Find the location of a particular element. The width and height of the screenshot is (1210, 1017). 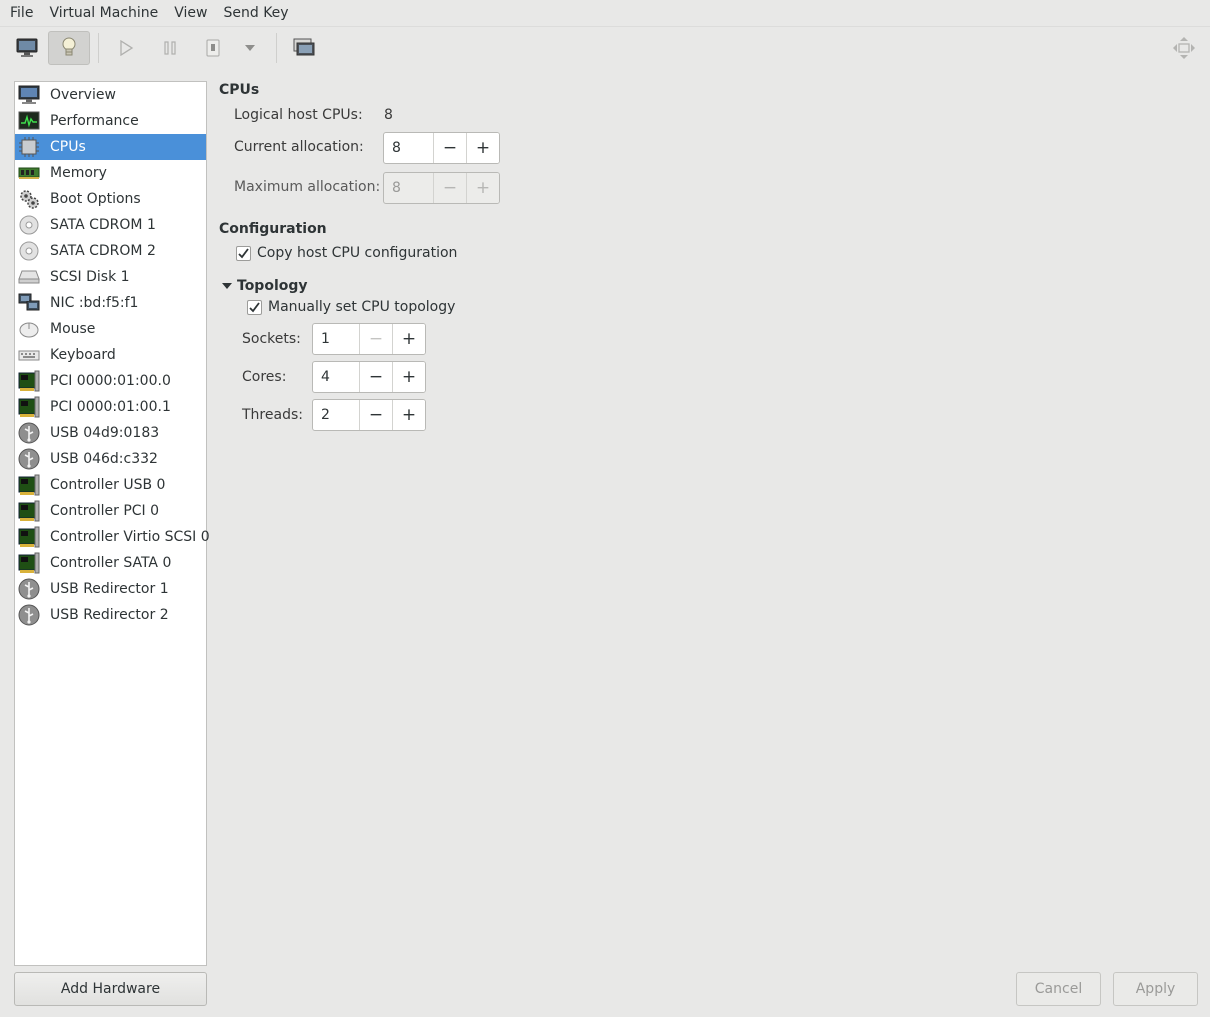

sidebar-item-sata-cdrom-2: SATA CDROM 2 is located at coordinates (110, 251).